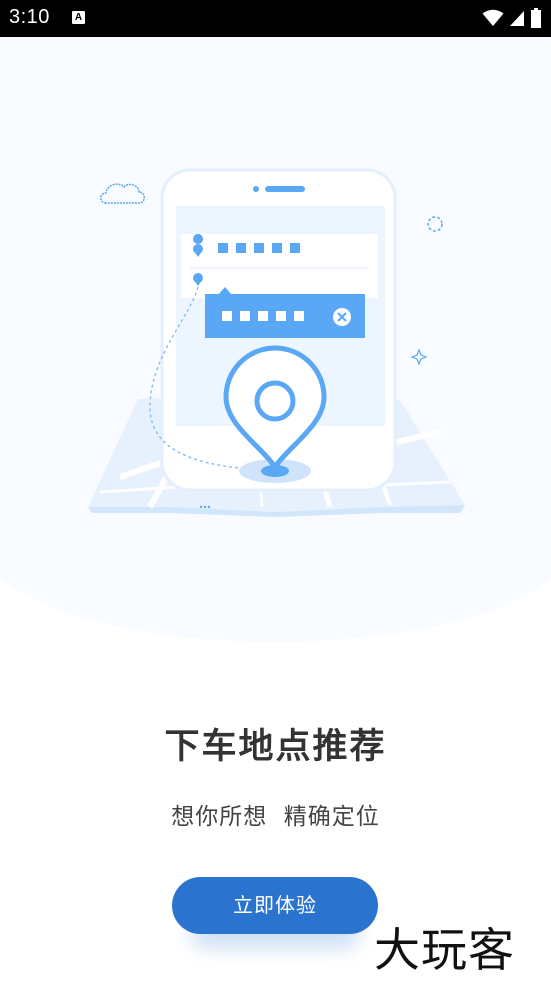 The width and height of the screenshot is (551, 981). I want to click on ring-icon, so click(435, 224).